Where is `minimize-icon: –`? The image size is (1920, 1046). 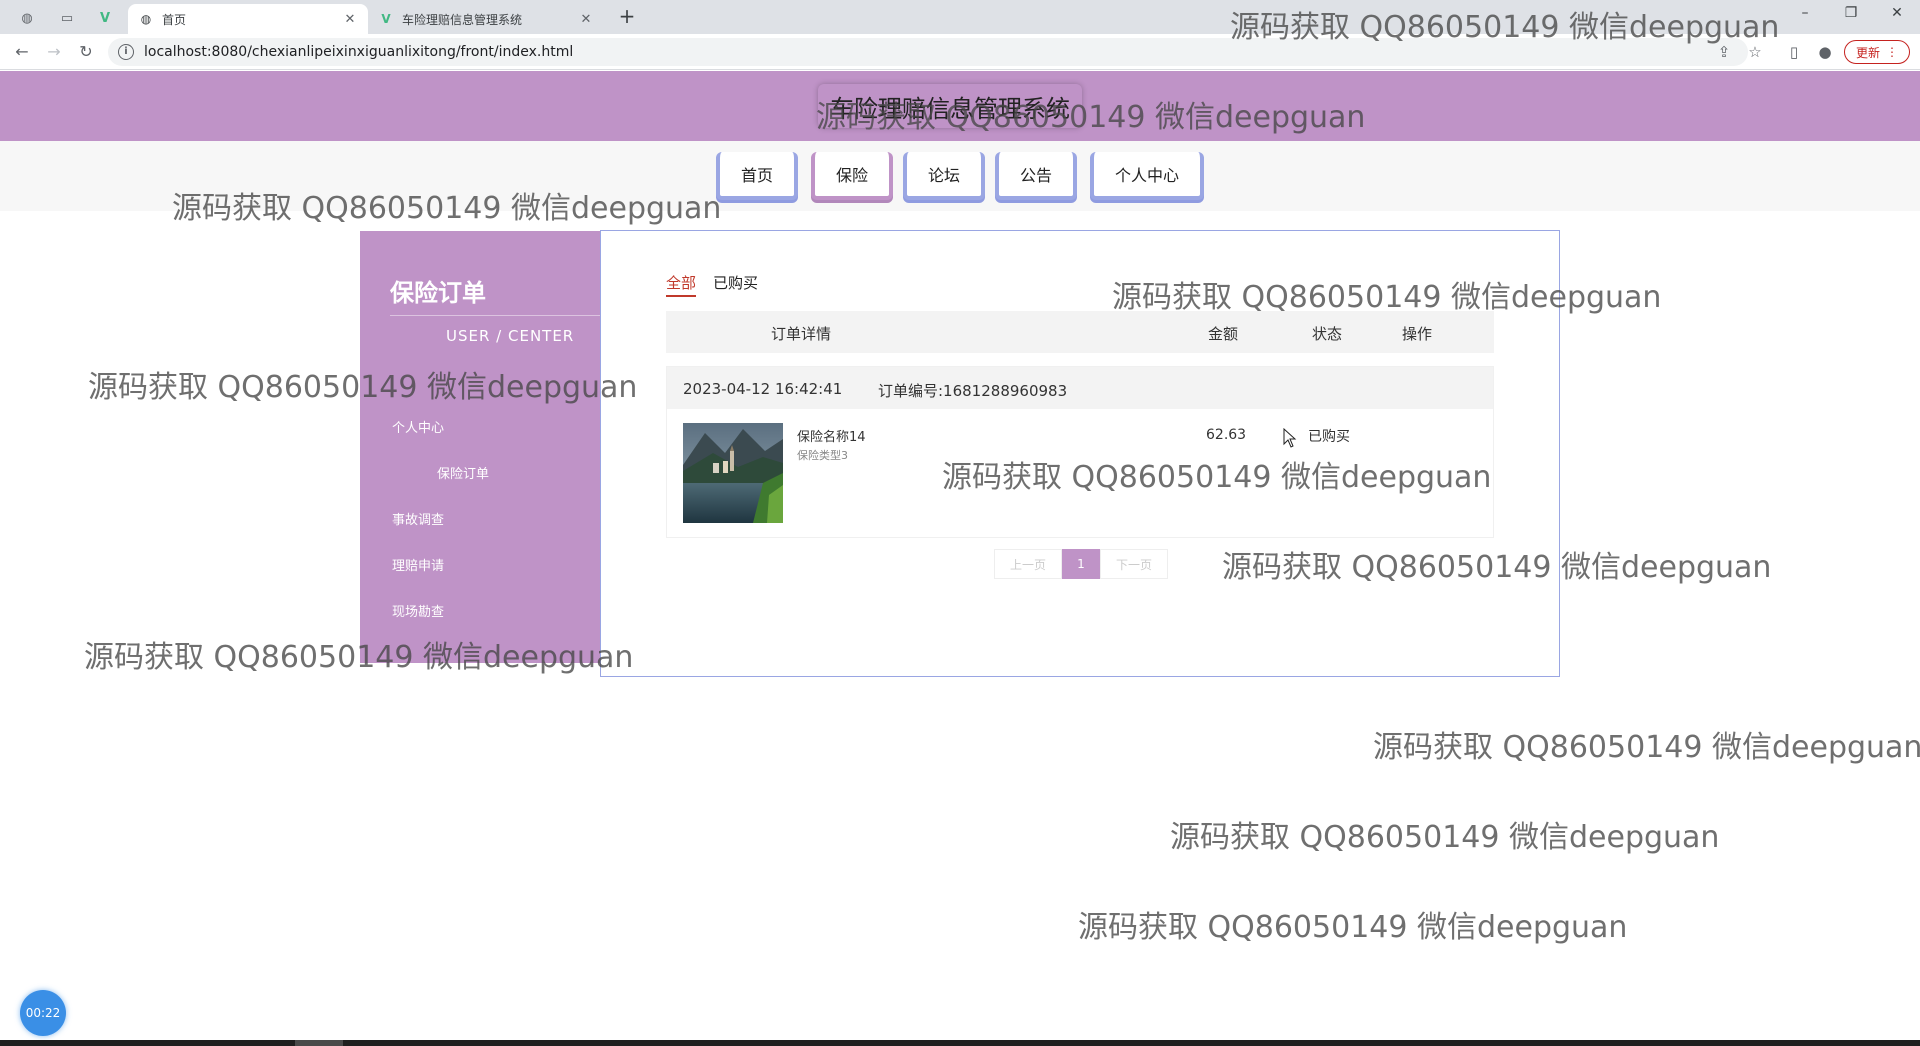
minimize-icon: – is located at coordinates (1805, 16).